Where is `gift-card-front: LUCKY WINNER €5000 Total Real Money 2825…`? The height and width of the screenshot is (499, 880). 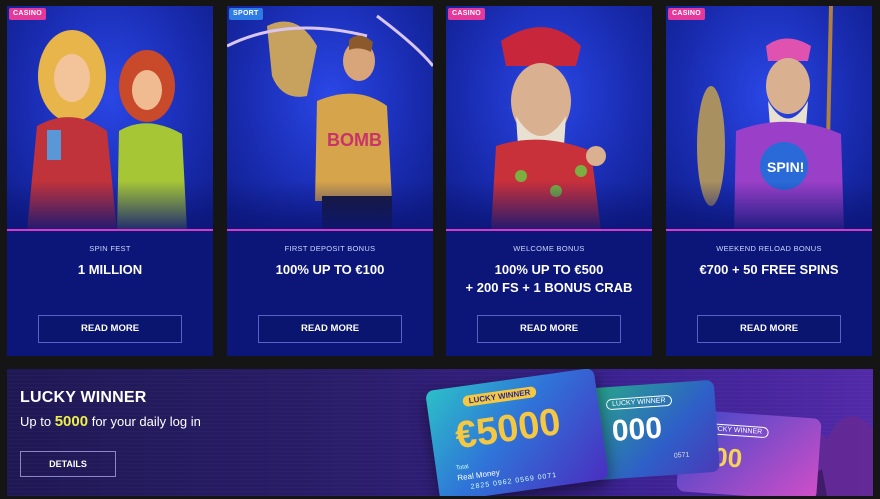
gift-card-front: LUCKY WINNER €5000 Total Real Money 2825… is located at coordinates (517, 432).